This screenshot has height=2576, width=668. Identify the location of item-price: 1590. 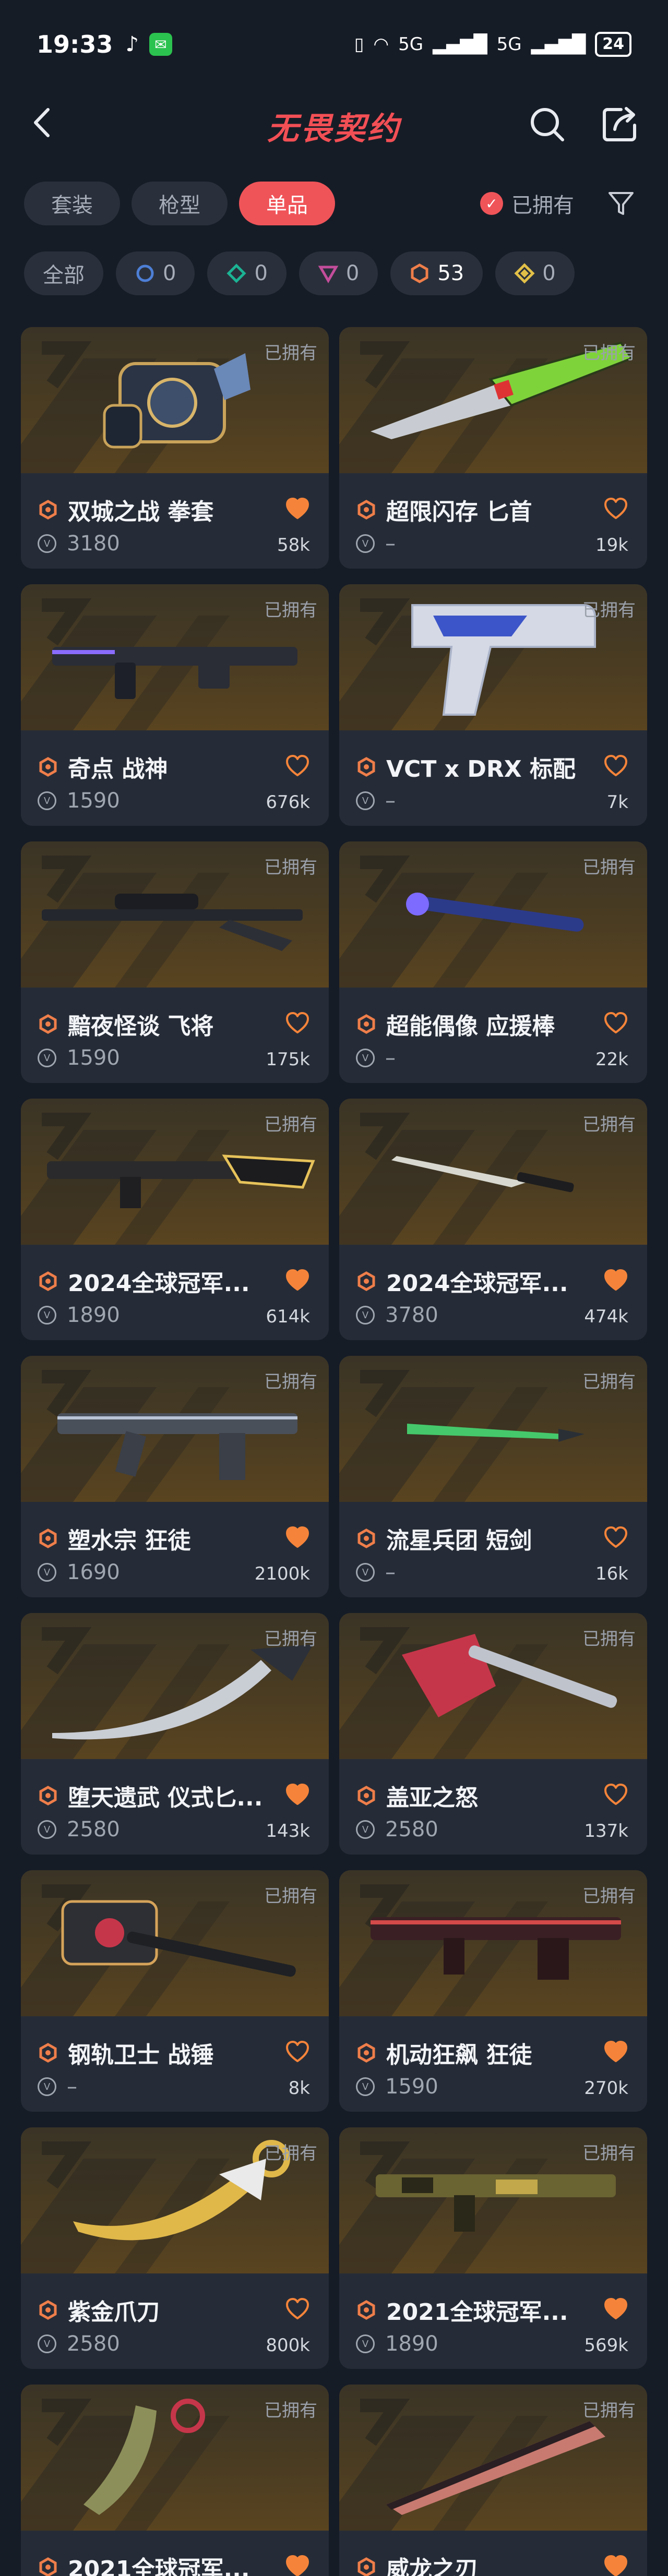
(411, 2087).